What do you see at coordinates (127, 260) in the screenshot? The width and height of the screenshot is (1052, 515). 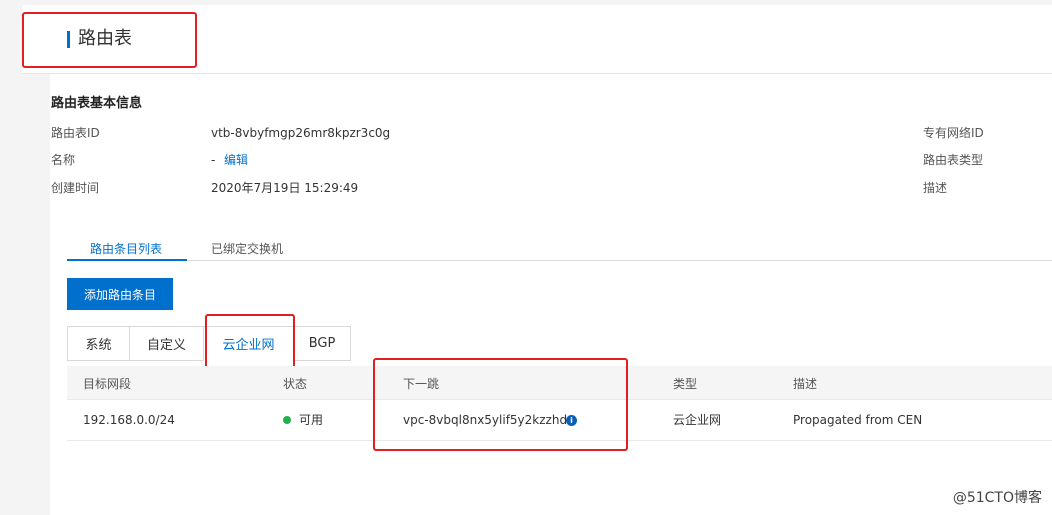 I see `active-tab-underline` at bounding box center [127, 260].